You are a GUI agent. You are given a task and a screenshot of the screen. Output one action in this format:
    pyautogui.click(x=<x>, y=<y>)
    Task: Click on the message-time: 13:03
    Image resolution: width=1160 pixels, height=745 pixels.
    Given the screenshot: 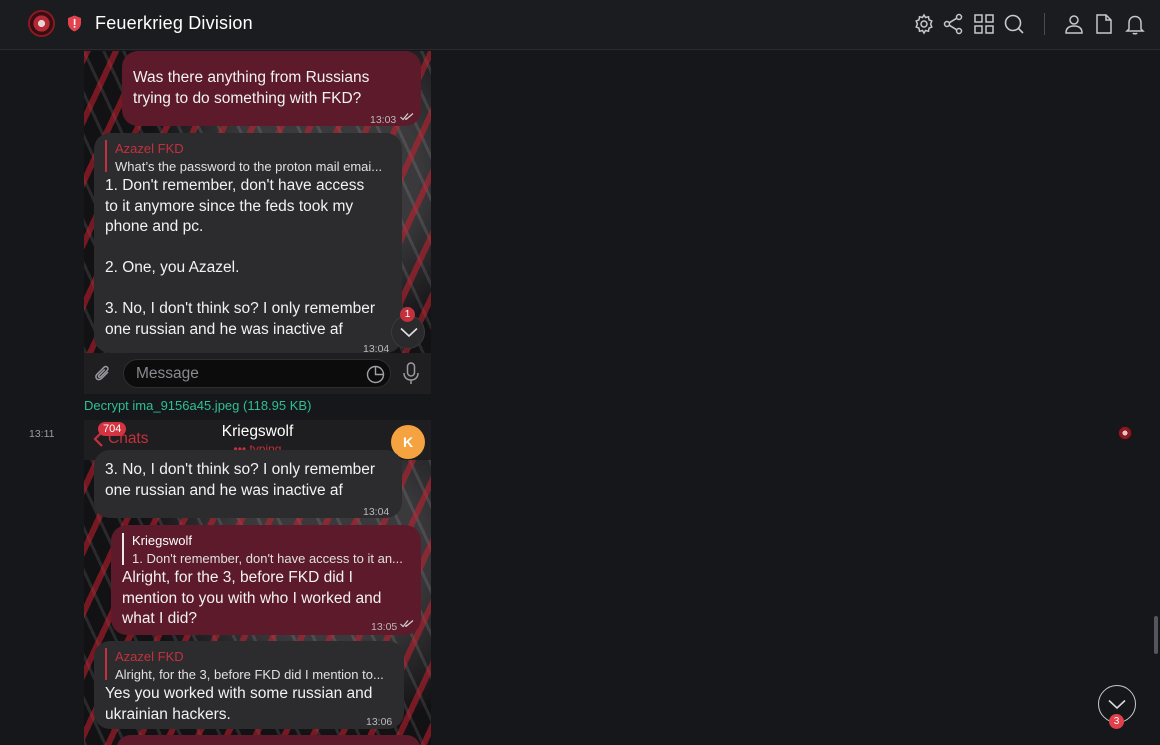 What is the action you would take?
    pyautogui.click(x=383, y=120)
    